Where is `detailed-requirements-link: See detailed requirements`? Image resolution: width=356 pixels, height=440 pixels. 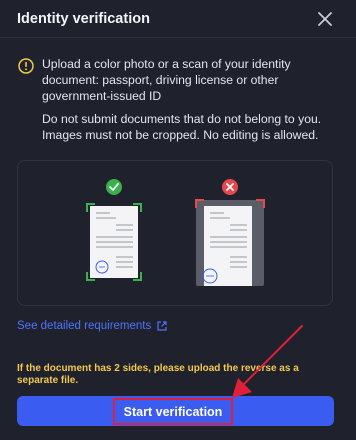
detailed-requirements-link: See detailed requirements is located at coordinates (92, 326).